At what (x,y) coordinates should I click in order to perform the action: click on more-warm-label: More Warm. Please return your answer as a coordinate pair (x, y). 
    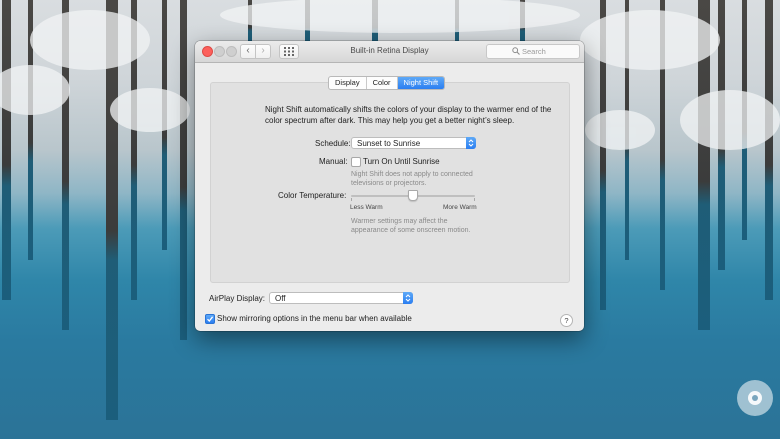
    Looking at the image, I should click on (460, 207).